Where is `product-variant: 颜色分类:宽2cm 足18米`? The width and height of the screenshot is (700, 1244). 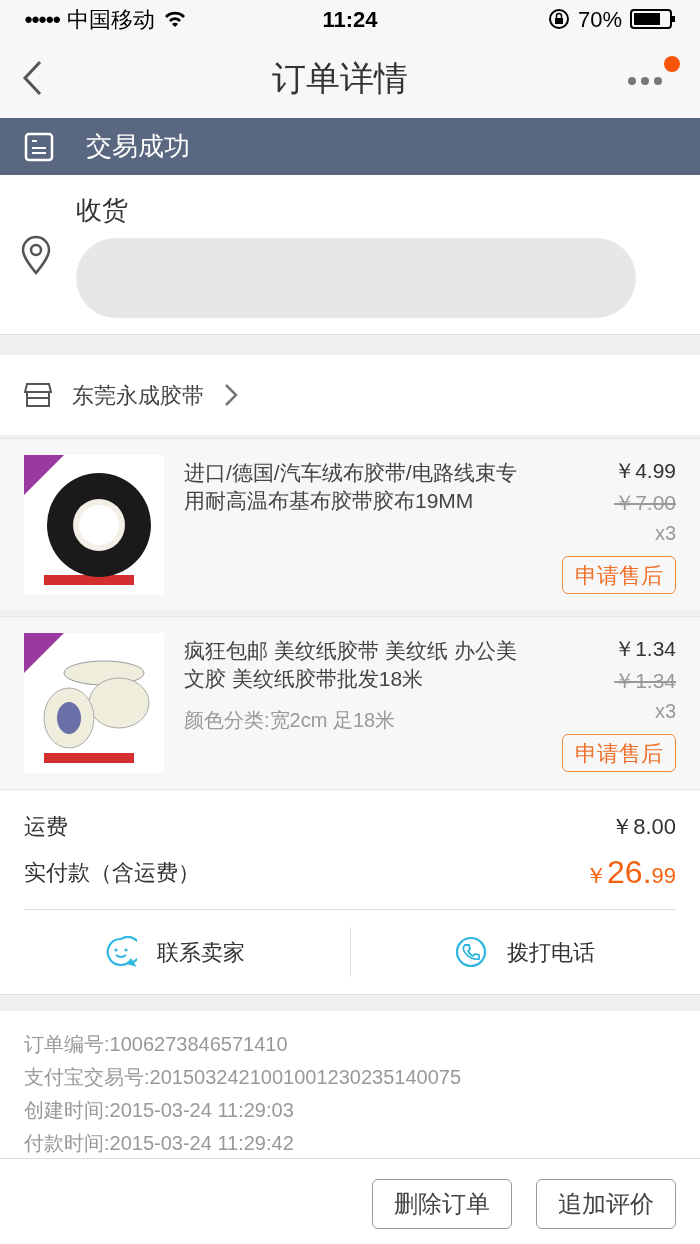
product-variant: 颜色分类:宽2cm 足18米 is located at coordinates (290, 720).